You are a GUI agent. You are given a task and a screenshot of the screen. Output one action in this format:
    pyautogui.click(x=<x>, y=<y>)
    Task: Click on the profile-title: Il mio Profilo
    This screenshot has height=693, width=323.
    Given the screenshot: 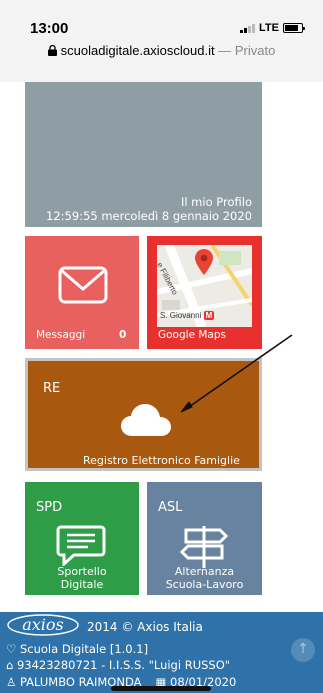 What is the action you would take?
    pyautogui.click(x=216, y=202)
    